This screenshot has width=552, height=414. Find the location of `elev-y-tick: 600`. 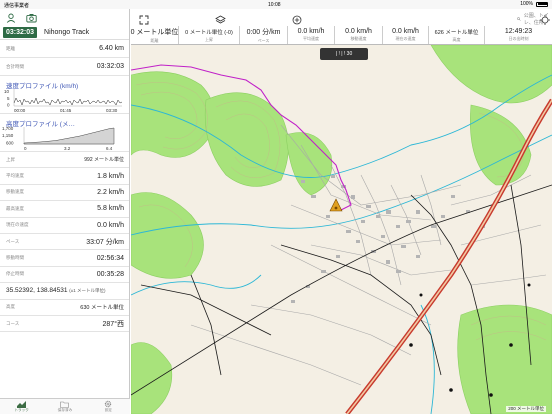

elev-y-tick: 600 is located at coordinates (10, 143).